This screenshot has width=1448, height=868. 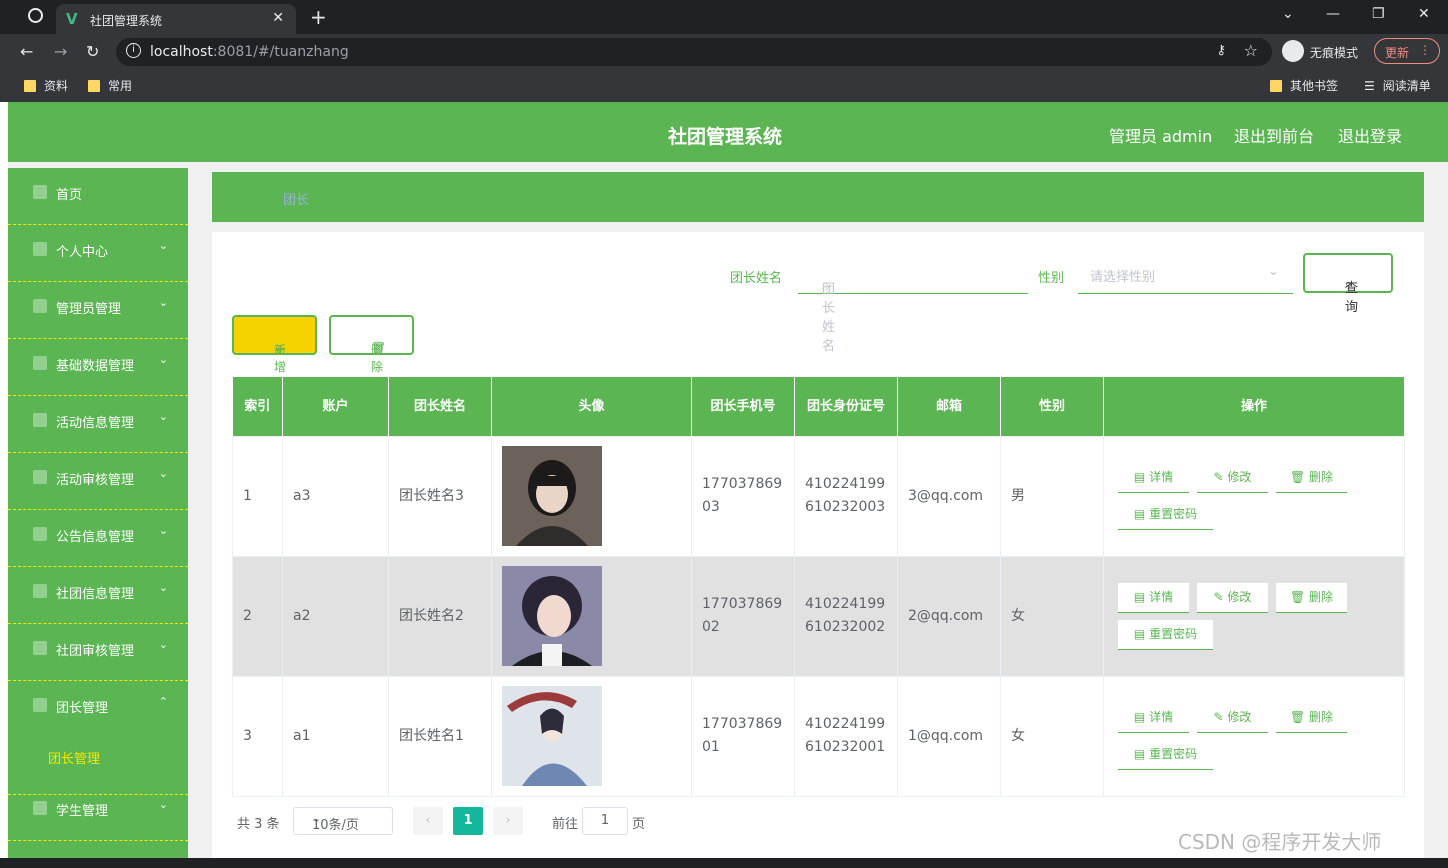 What do you see at coordinates (35, 15) in the screenshot?
I see `globe-icon` at bounding box center [35, 15].